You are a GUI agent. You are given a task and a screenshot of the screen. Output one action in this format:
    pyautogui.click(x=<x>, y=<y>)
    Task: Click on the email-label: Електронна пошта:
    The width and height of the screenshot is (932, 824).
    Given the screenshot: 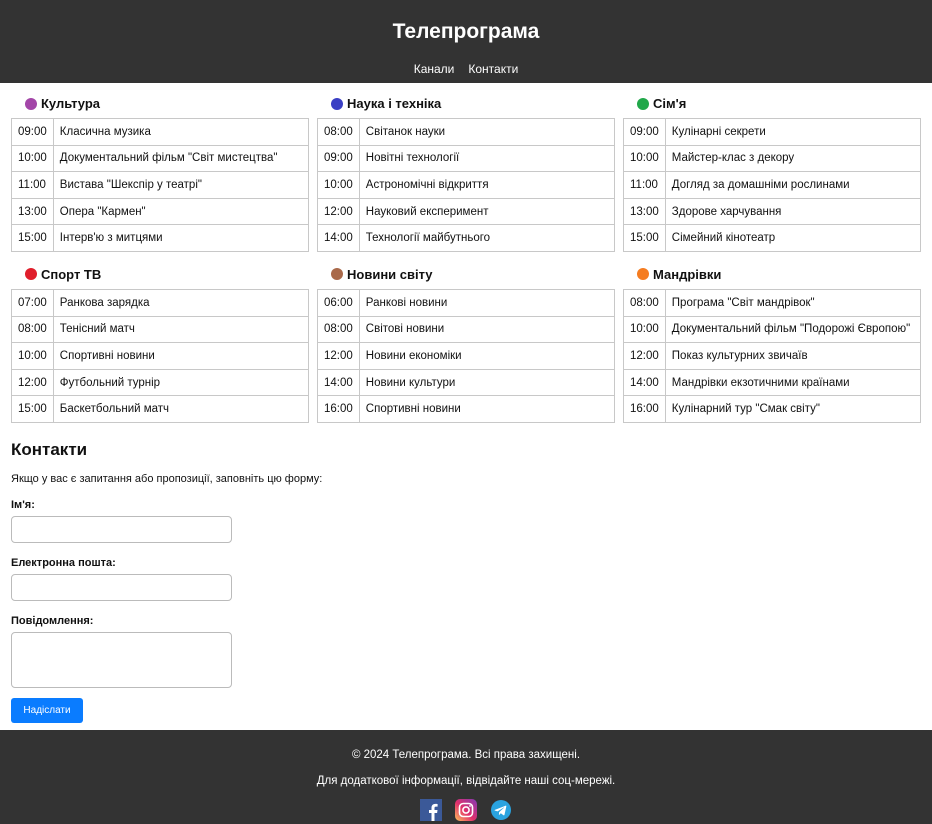 What is the action you would take?
    pyautogui.click(x=63, y=563)
    